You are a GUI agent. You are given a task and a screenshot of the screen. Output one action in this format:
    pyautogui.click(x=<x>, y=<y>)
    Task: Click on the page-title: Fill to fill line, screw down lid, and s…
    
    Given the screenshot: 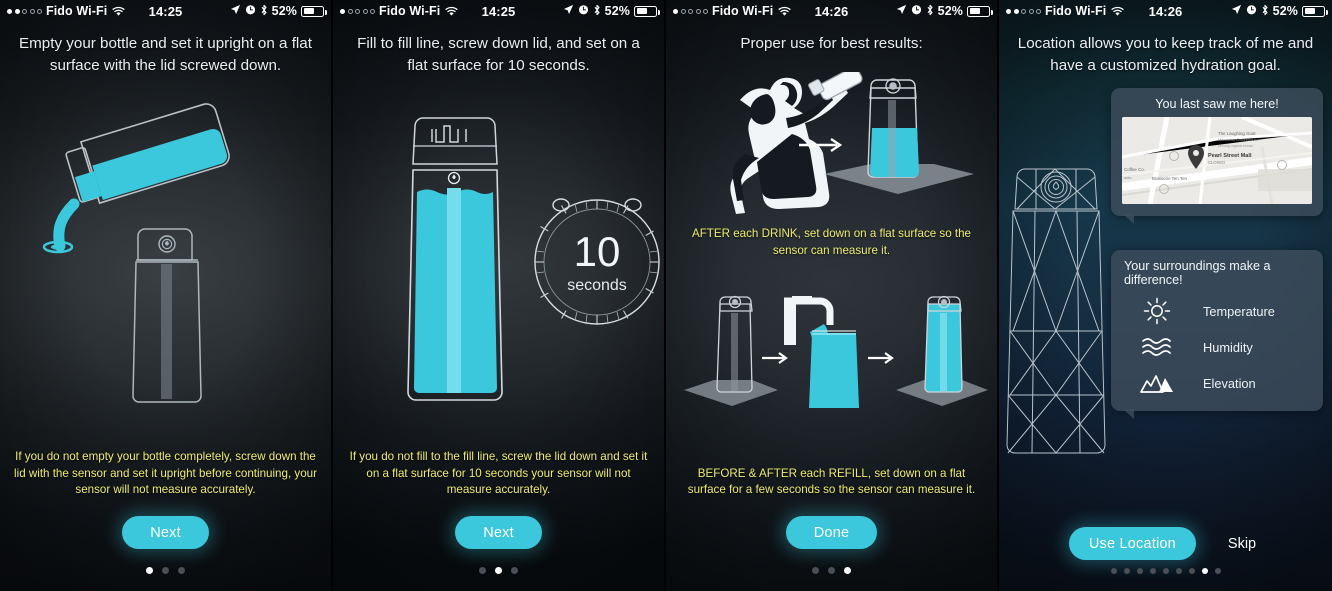 What is the action you would take?
    pyautogui.click(x=498, y=54)
    